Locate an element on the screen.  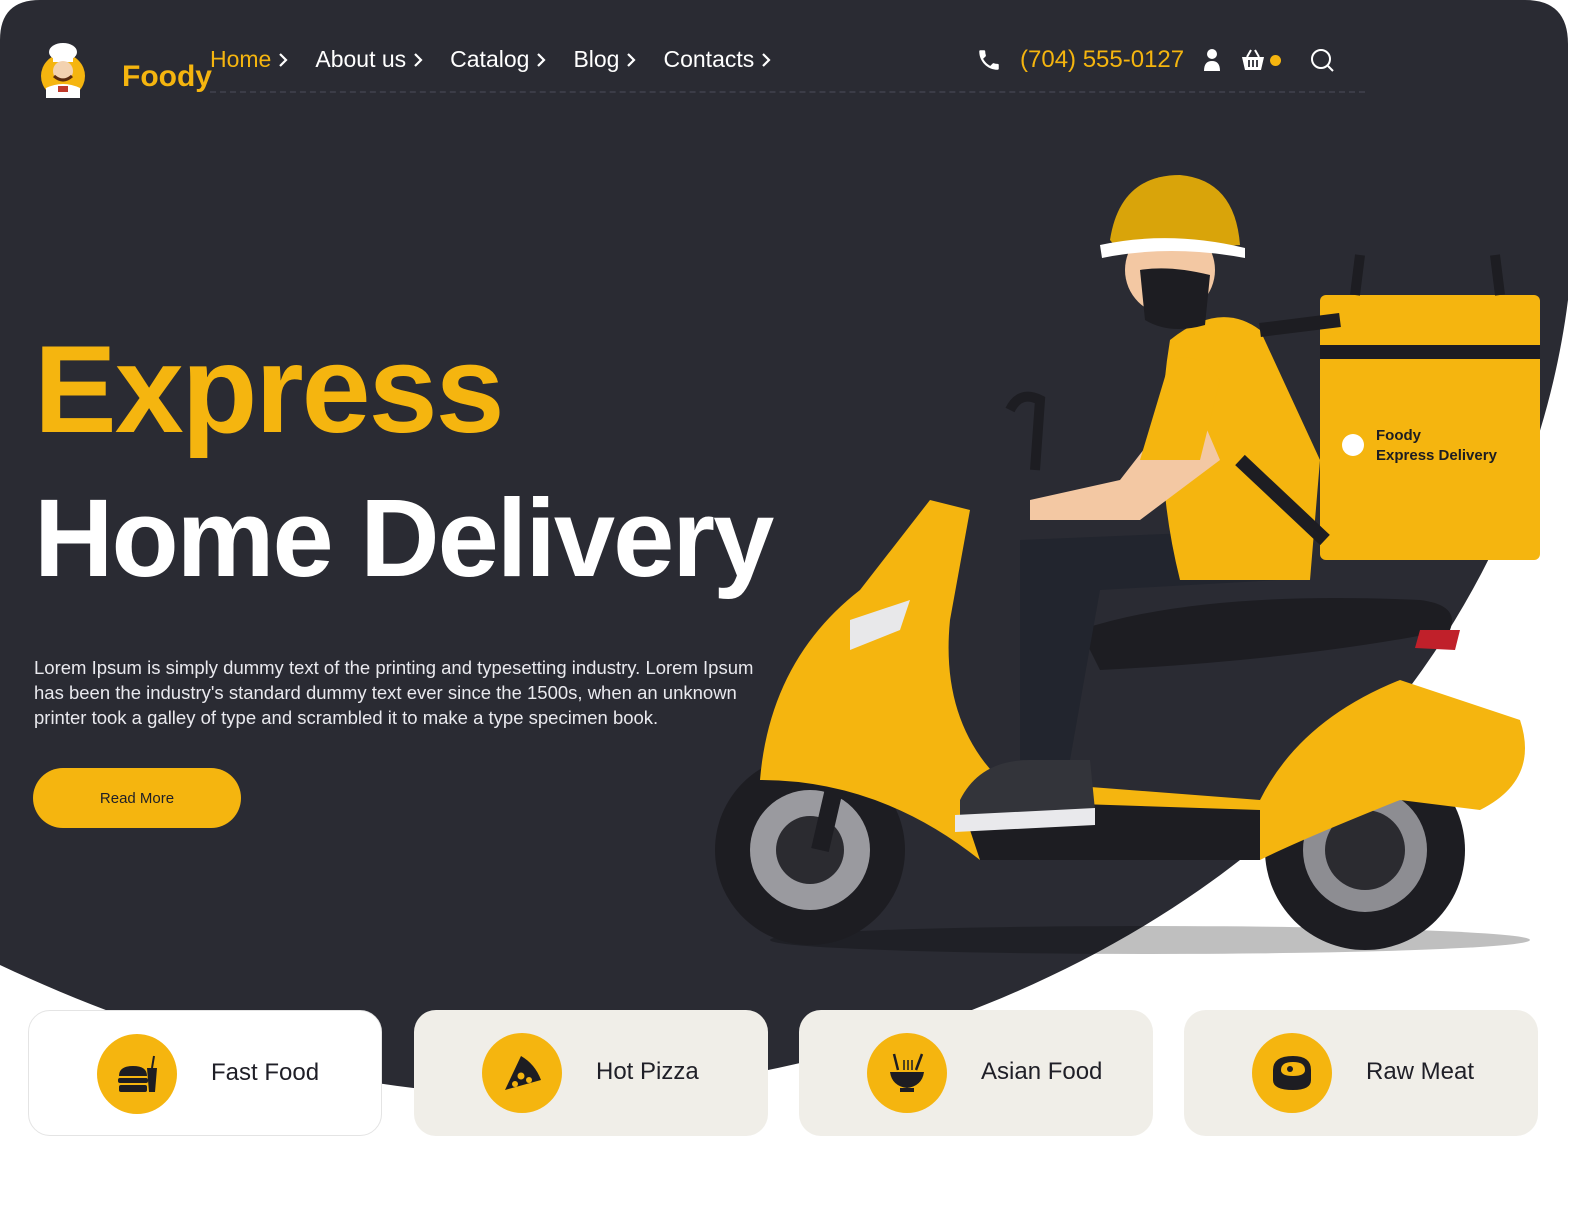
pizza-icon is located at coordinates (522, 1073).